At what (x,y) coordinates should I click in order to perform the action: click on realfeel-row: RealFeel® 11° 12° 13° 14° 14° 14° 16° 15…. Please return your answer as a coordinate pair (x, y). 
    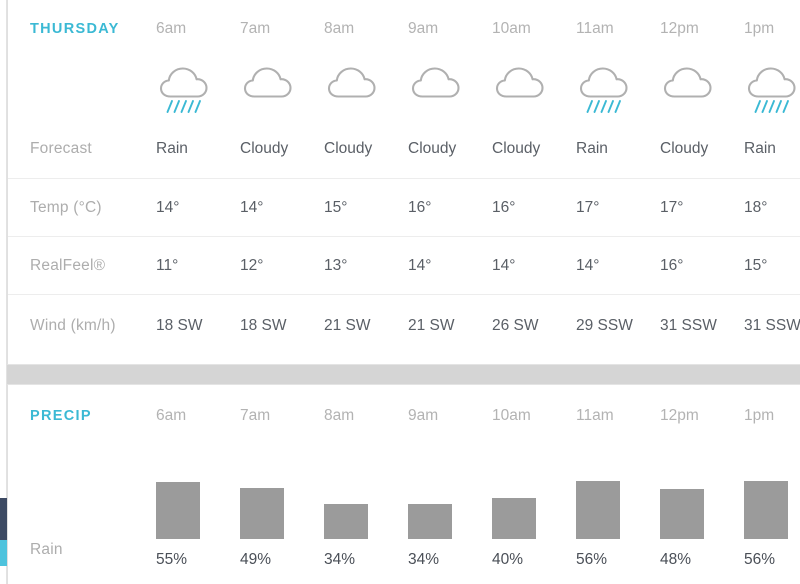
    Looking at the image, I should click on (404, 265).